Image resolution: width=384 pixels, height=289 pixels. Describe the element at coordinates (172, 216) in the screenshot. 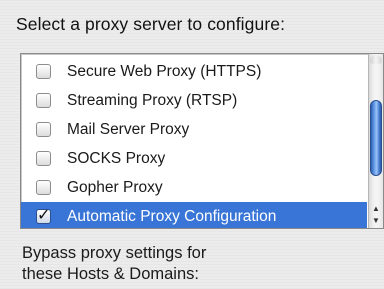

I see `automatic-proxy-label: Automatic Proxy Configuration` at that location.